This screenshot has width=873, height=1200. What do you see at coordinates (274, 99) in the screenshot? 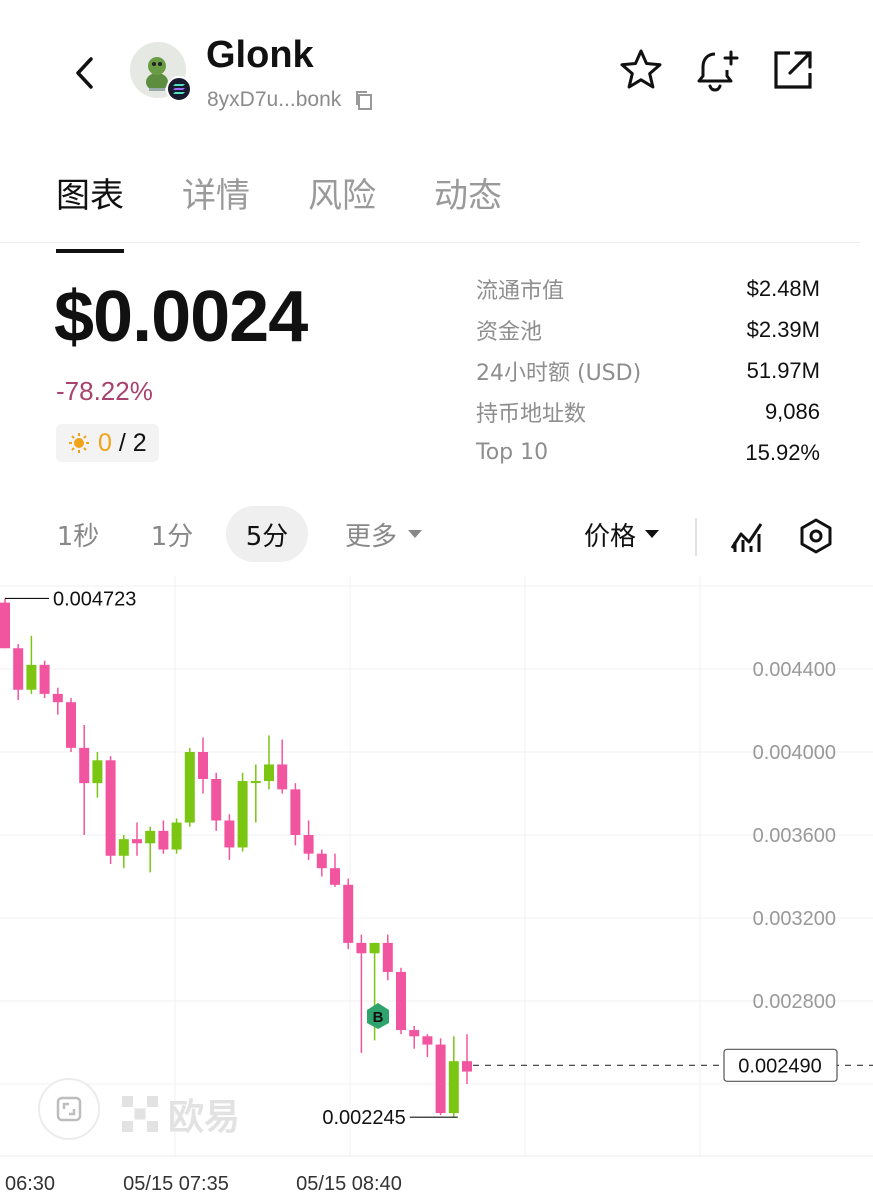
I see `token-address-text: 8yxD7u...bonk` at bounding box center [274, 99].